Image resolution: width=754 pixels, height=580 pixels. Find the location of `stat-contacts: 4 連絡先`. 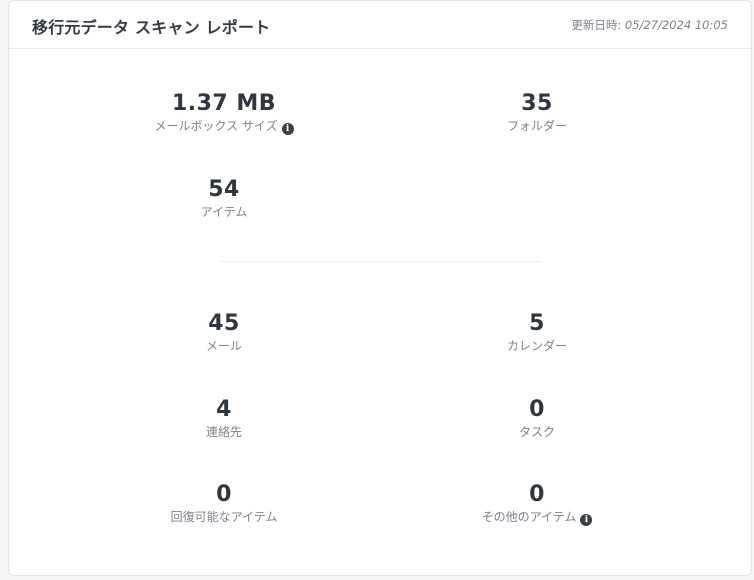

stat-contacts: 4 連絡先 is located at coordinates (224, 418).